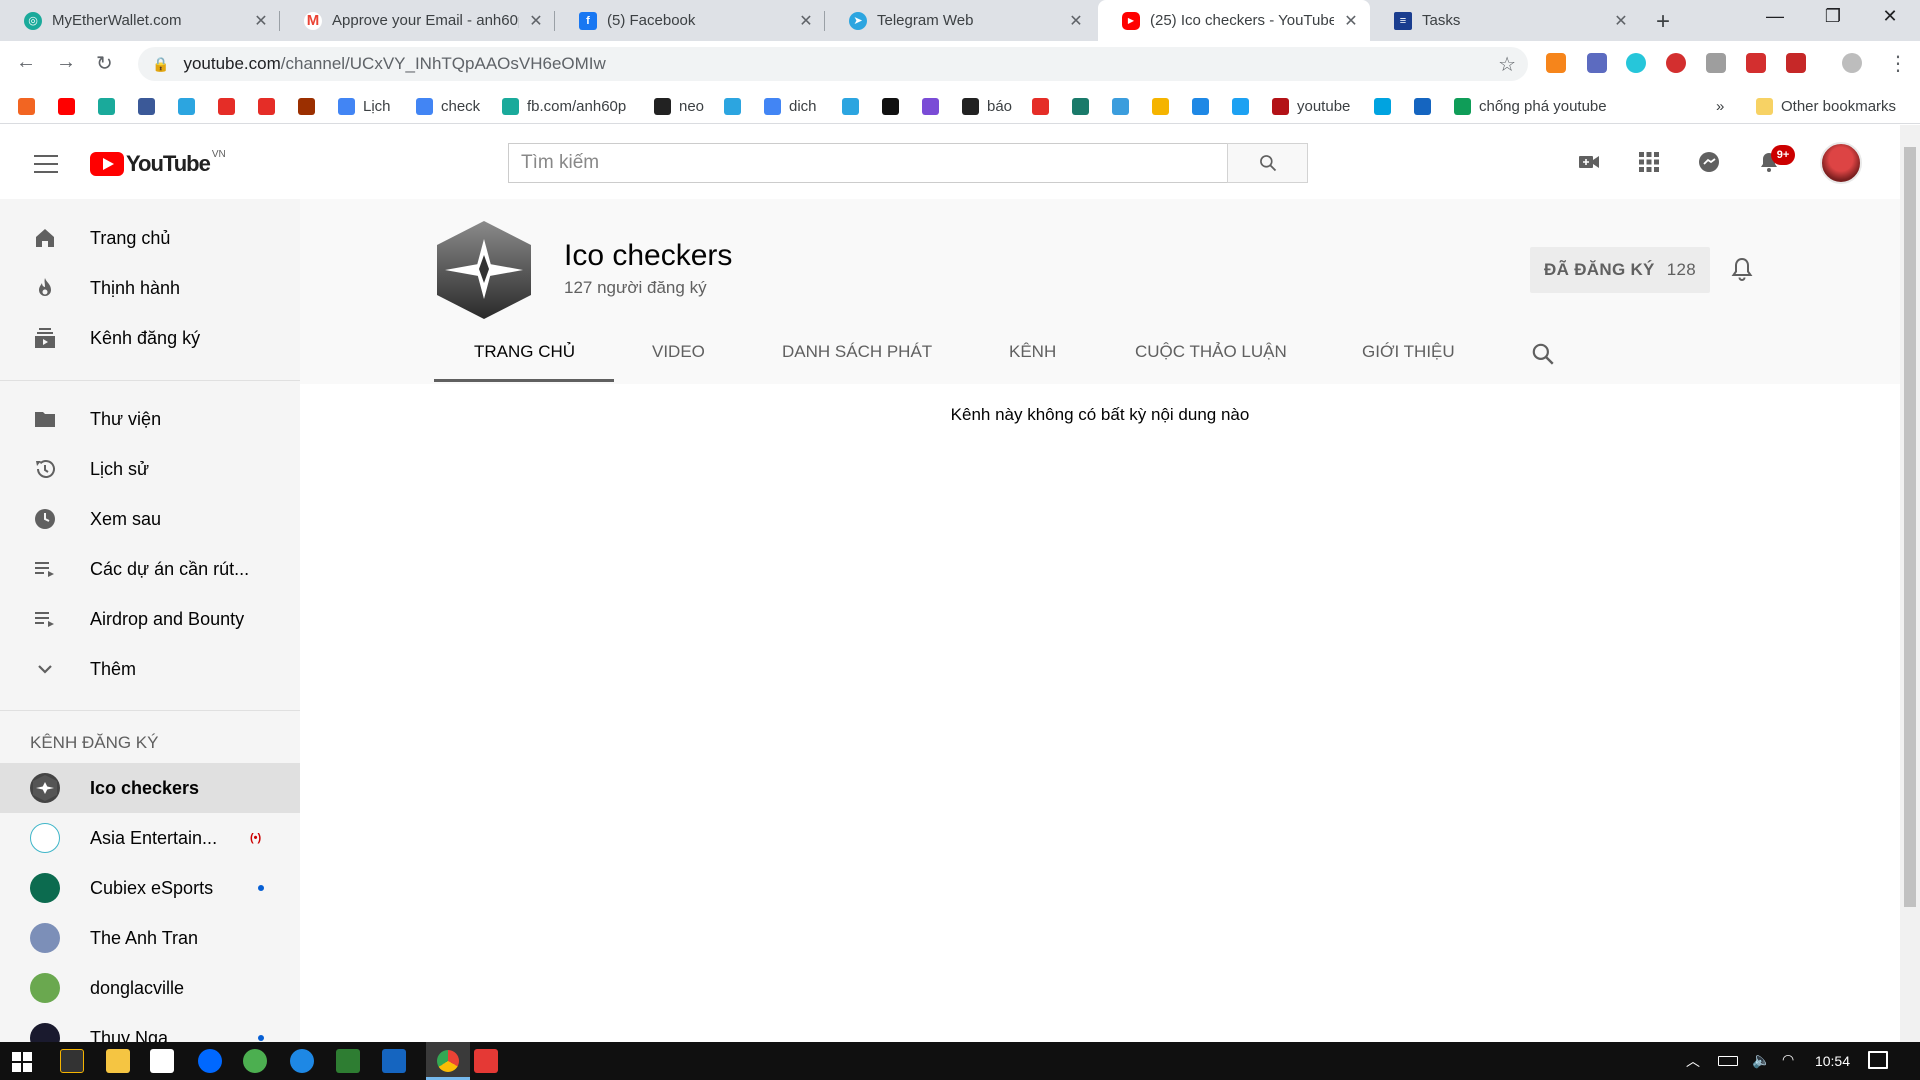 The width and height of the screenshot is (1920, 1080). Describe the element at coordinates (1676, 63) in the screenshot. I see `adblock-extension-icon` at that location.